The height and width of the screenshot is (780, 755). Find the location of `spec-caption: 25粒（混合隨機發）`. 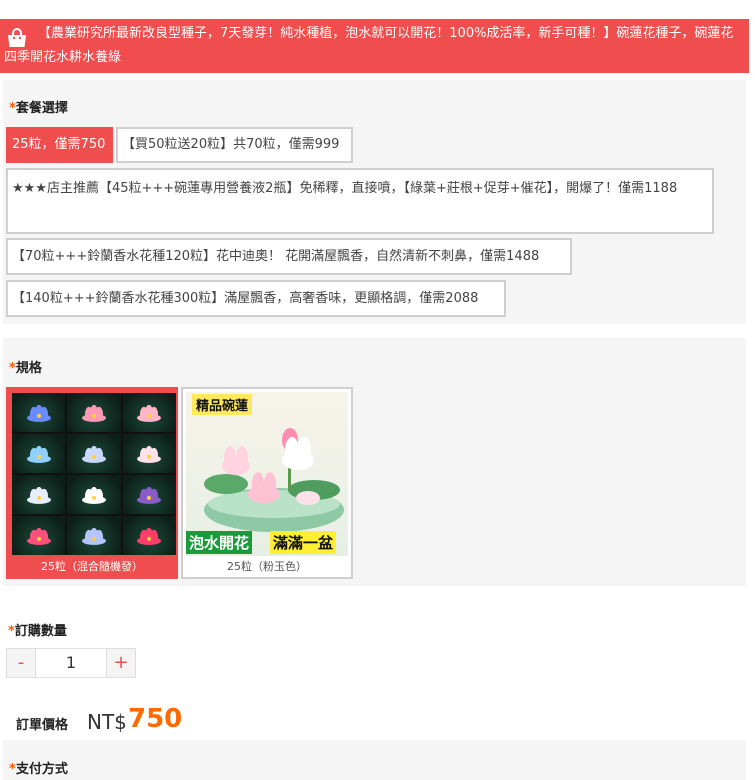

spec-caption: 25粒（混合隨機發） is located at coordinates (92, 566).